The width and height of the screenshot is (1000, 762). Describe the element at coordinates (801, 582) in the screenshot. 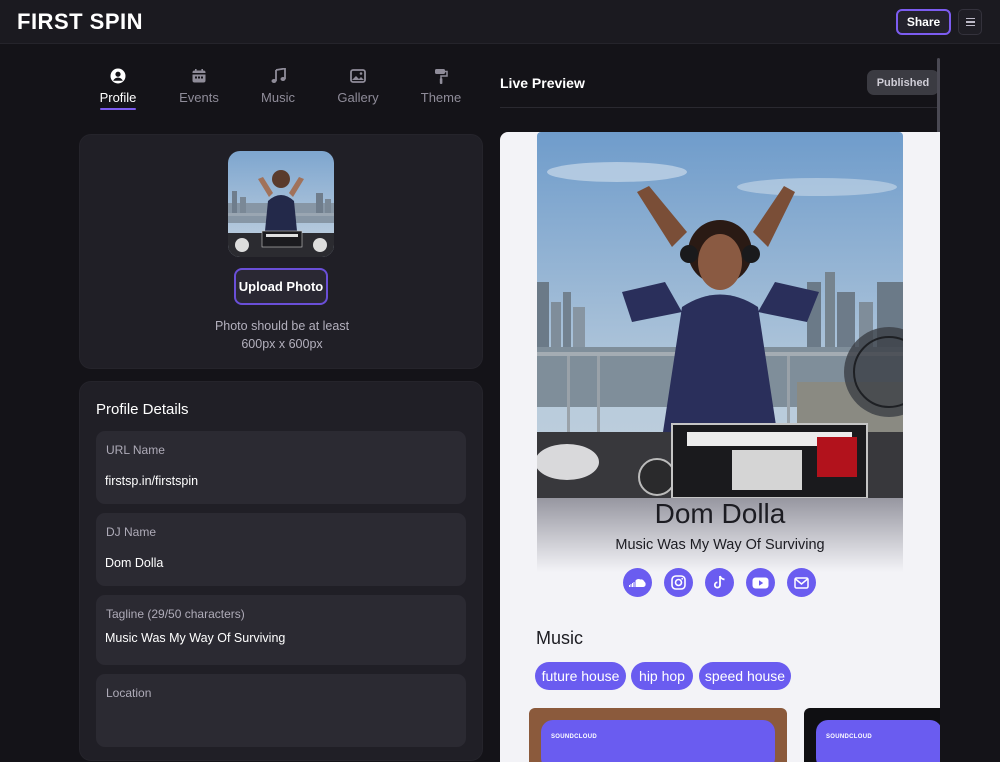

I see `email-icon` at that location.